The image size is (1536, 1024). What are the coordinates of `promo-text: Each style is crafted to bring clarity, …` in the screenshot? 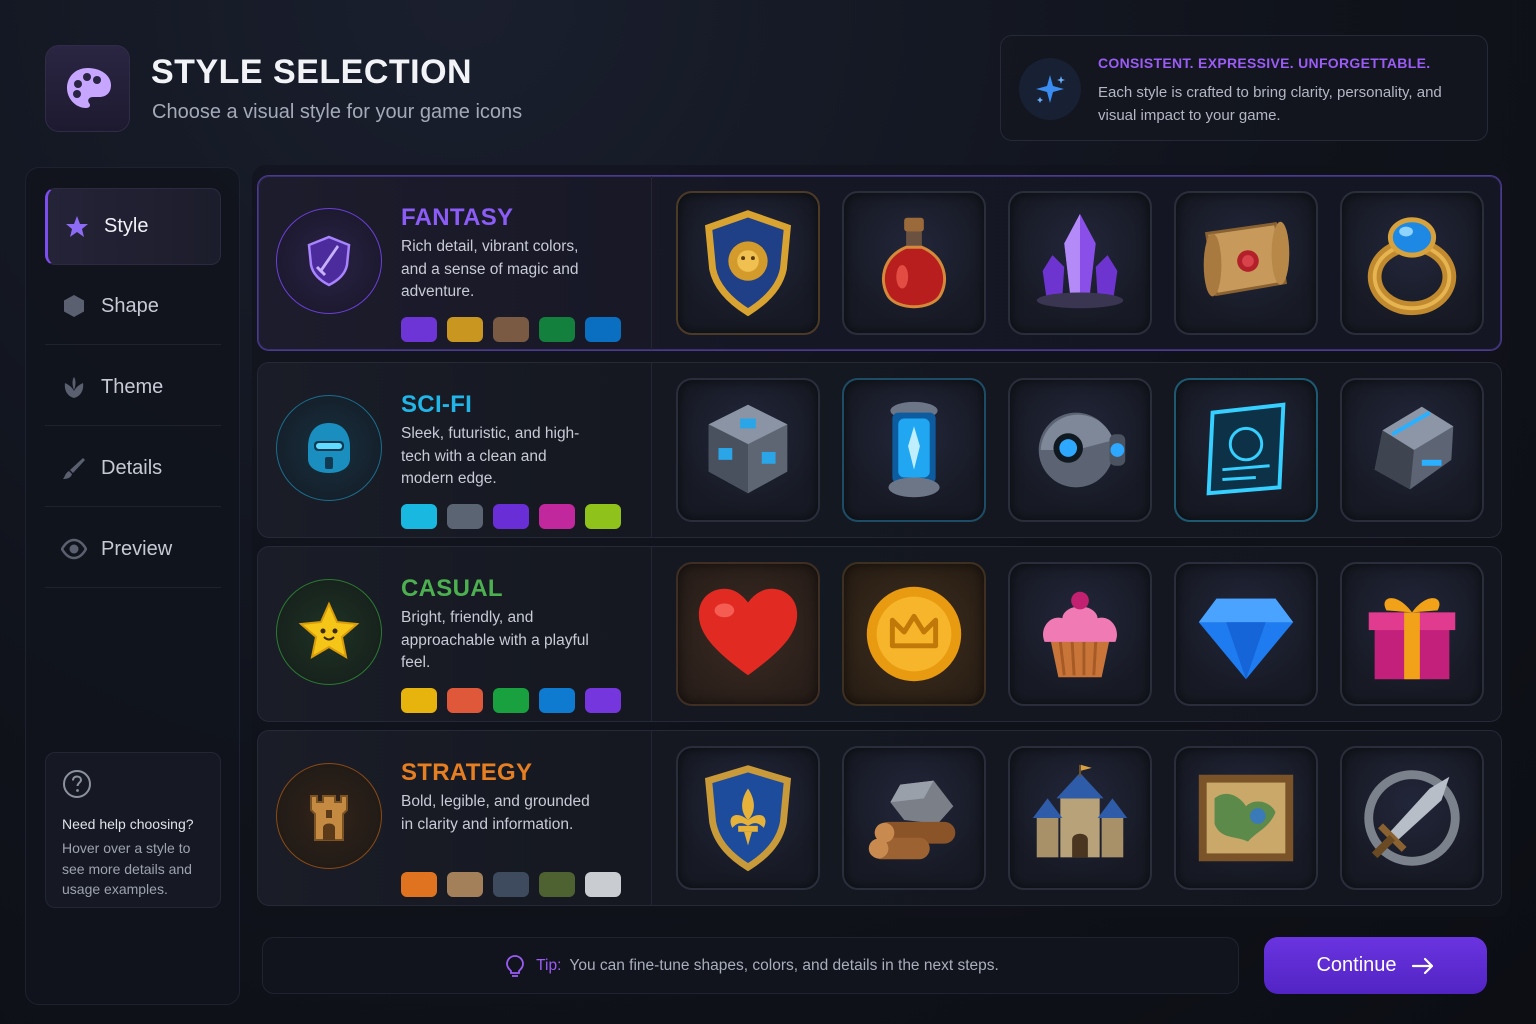 It's located at (1270, 104).